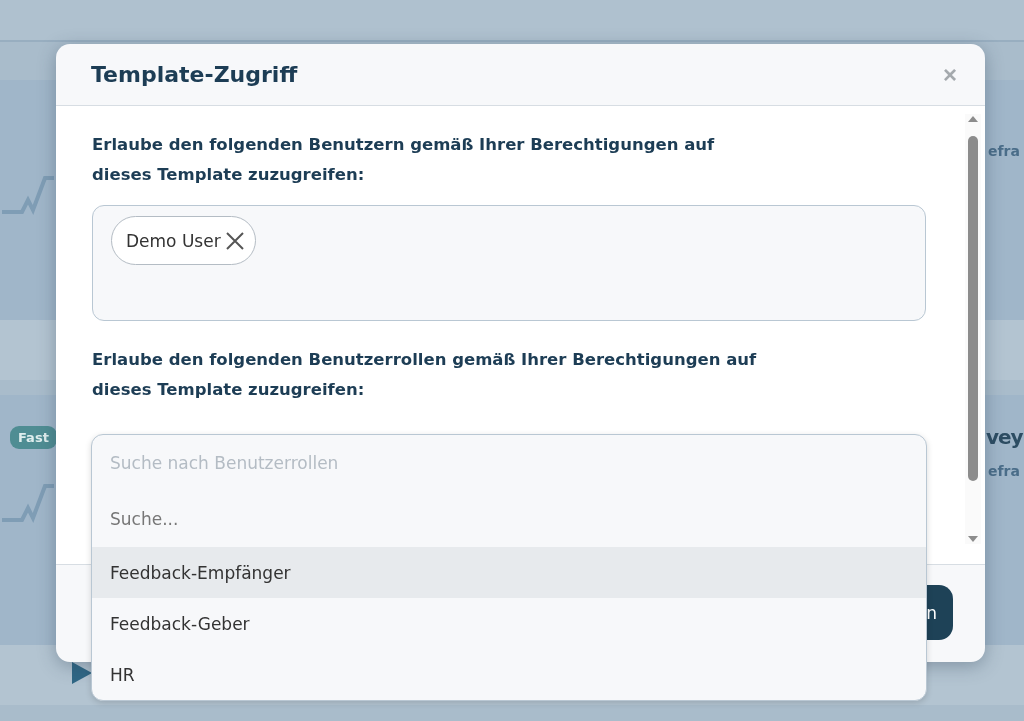  What do you see at coordinates (234, 240) in the screenshot?
I see `close-icon` at bounding box center [234, 240].